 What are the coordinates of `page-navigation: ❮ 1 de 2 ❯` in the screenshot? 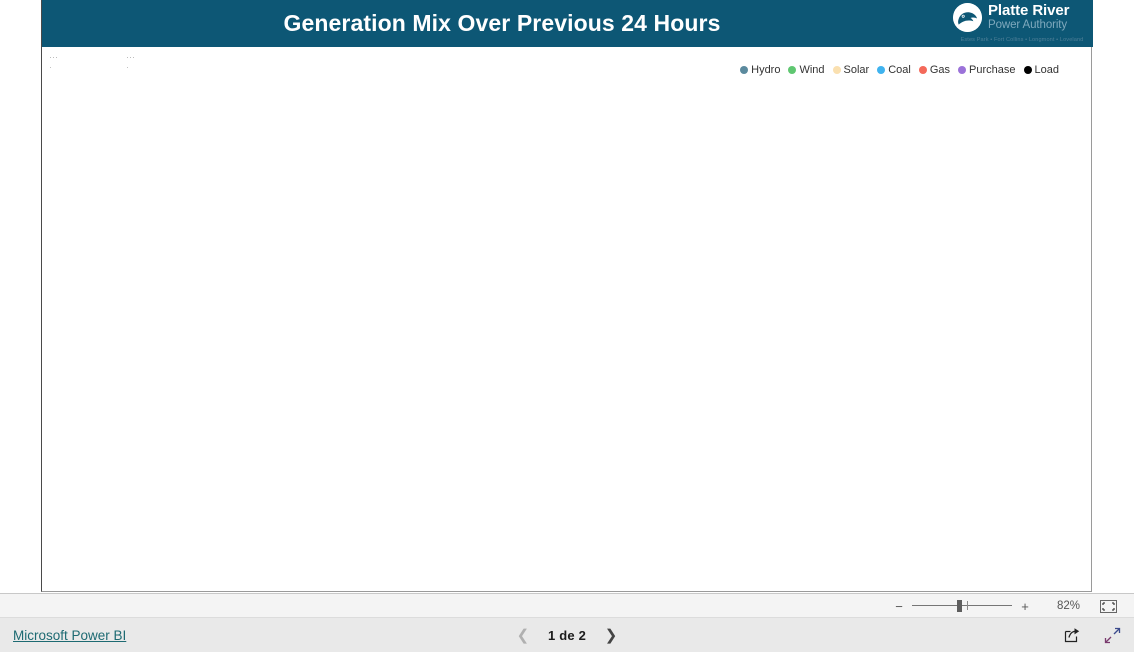 It's located at (567, 635).